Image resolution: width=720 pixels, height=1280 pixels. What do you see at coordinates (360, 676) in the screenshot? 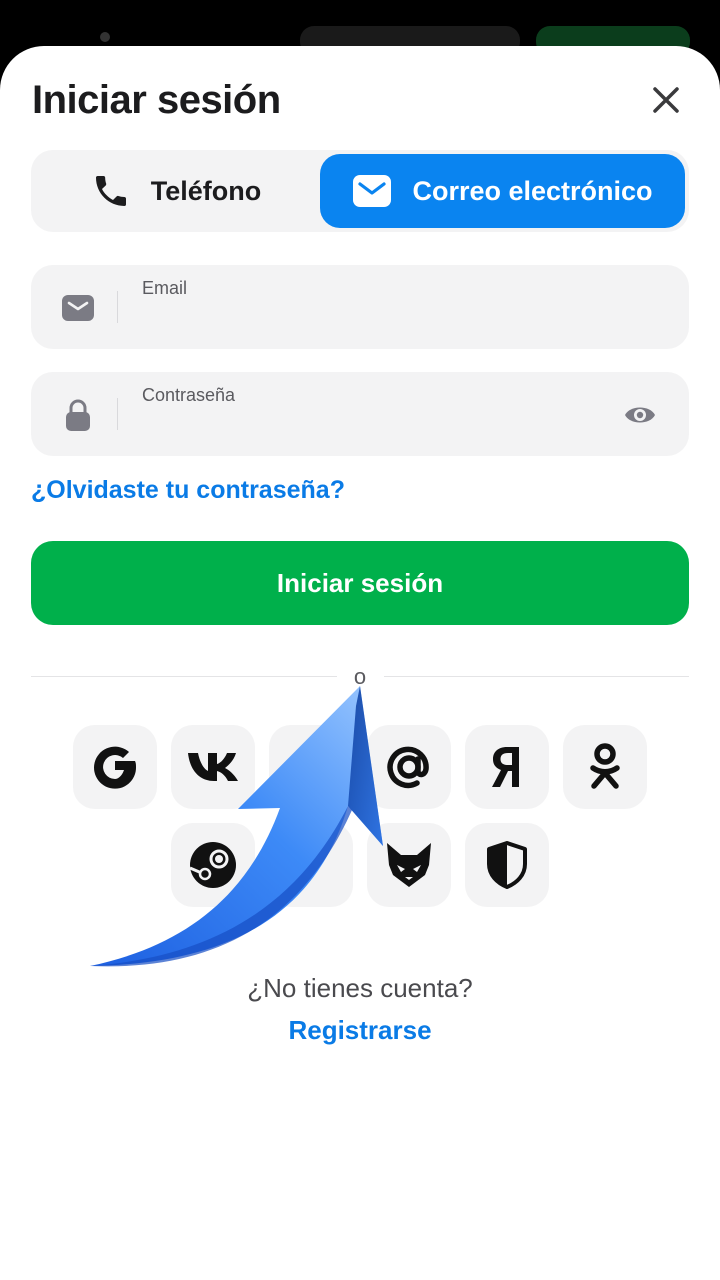
I see `divider-text: o` at bounding box center [360, 676].